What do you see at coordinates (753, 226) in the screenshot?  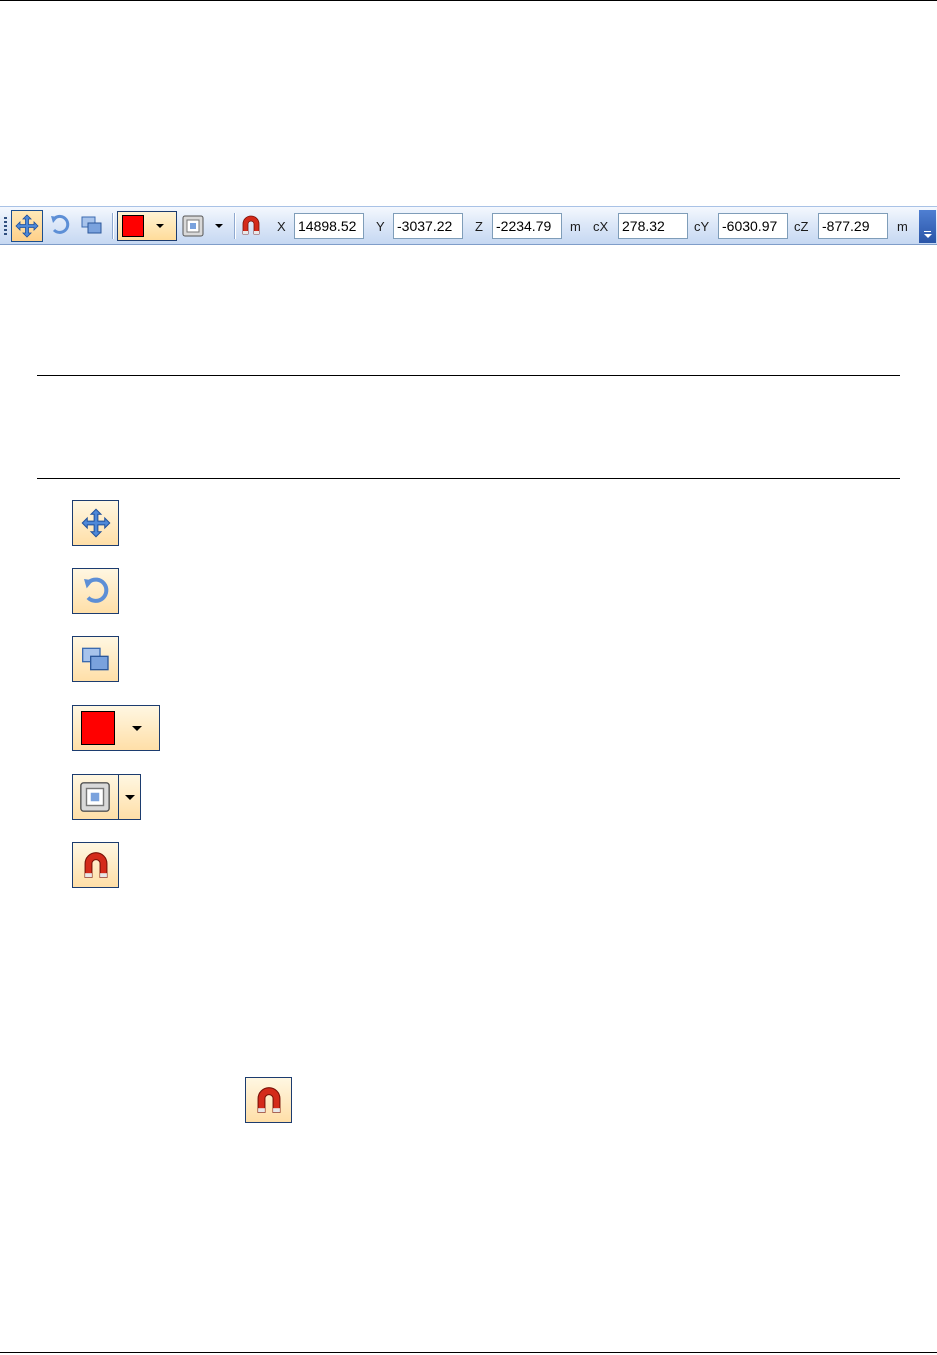 I see `cy-input` at bounding box center [753, 226].